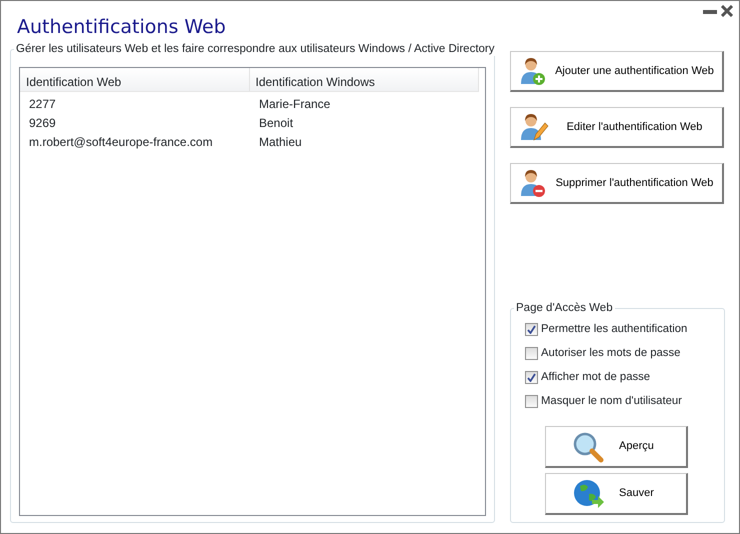 This screenshot has width=740, height=534. I want to click on table-cell-text: 2277, so click(42, 104).